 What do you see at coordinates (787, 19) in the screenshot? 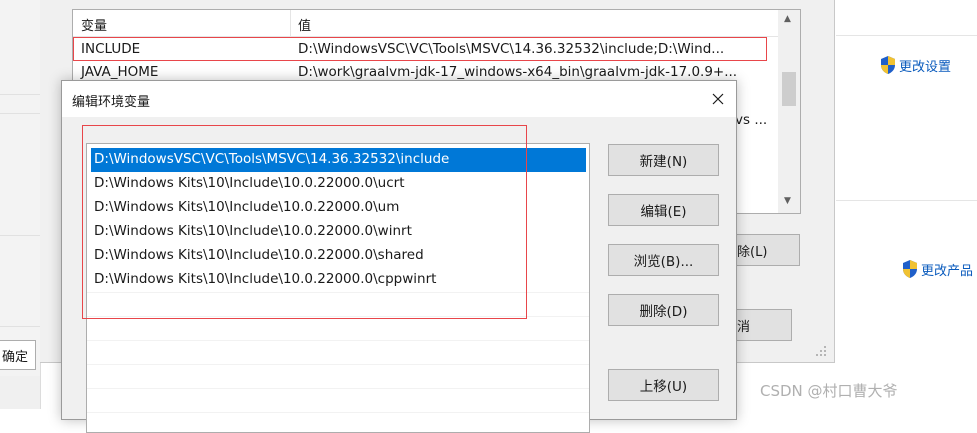
I see `scroll-up-icon: ▲` at bounding box center [787, 19].